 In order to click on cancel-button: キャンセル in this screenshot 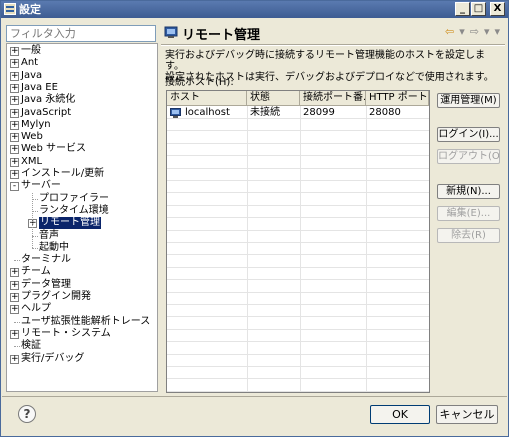, I will do `click(467, 414)`.